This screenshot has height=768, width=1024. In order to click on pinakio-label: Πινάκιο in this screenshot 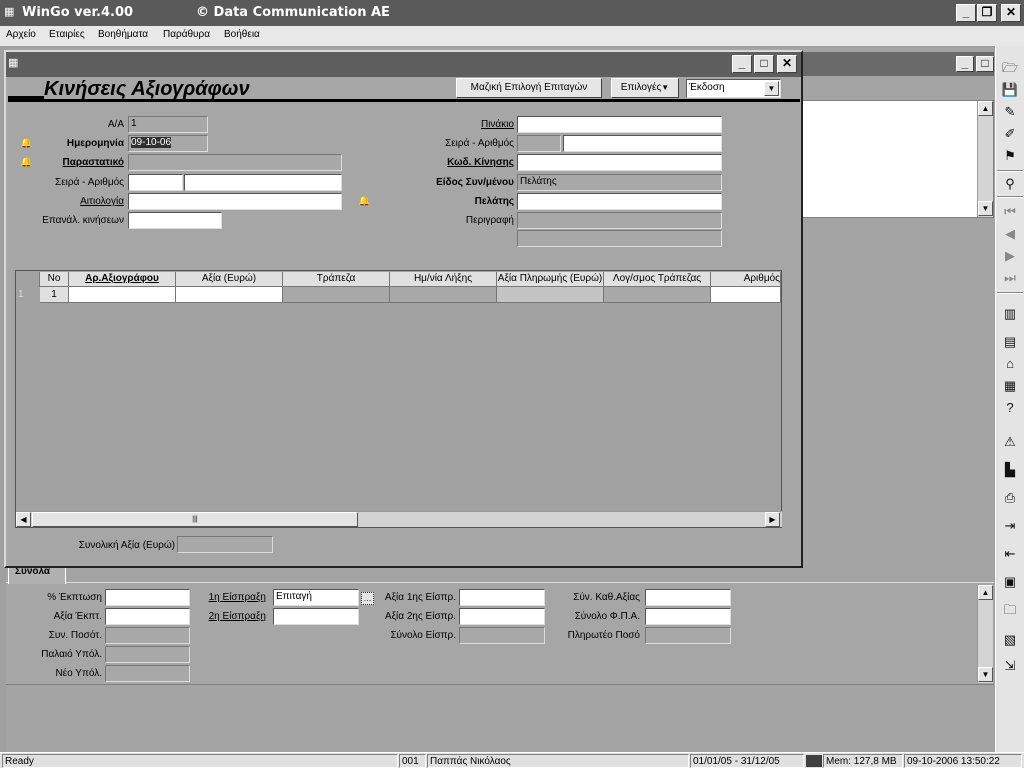, I will do `click(462, 124)`.